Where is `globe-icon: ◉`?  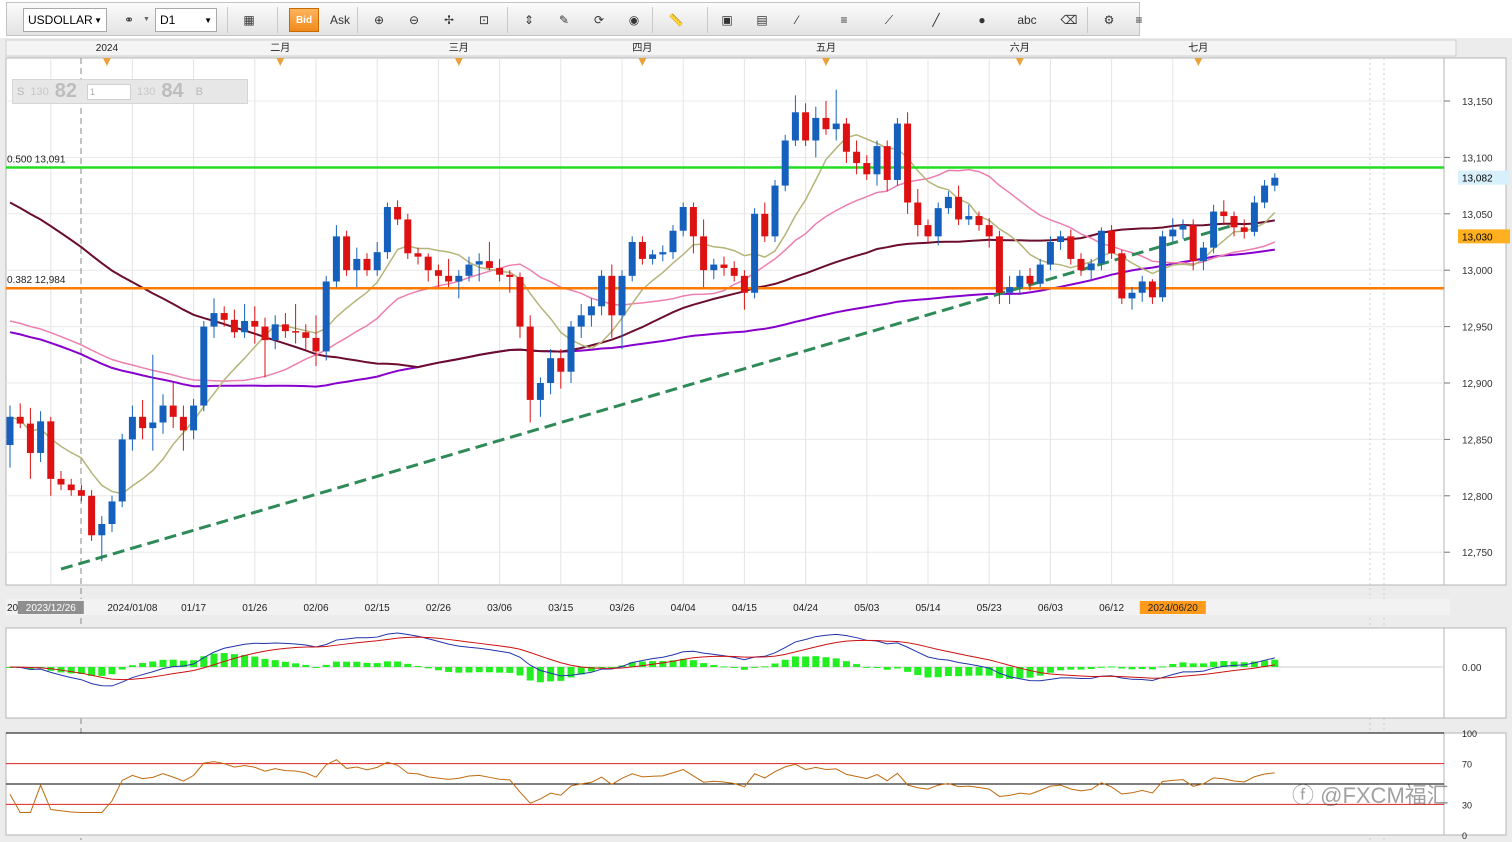 globe-icon: ◉ is located at coordinates (634, 20).